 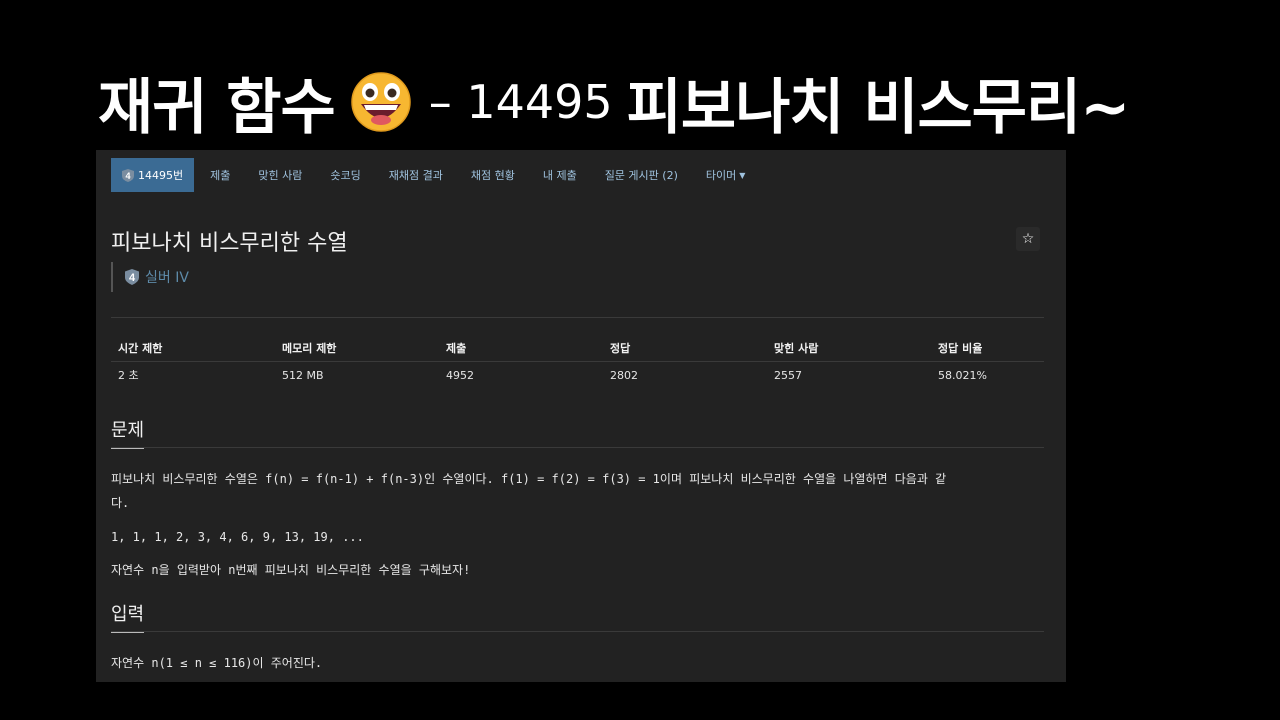 I want to click on problem-section-heading: 문제, so click(x=128, y=432).